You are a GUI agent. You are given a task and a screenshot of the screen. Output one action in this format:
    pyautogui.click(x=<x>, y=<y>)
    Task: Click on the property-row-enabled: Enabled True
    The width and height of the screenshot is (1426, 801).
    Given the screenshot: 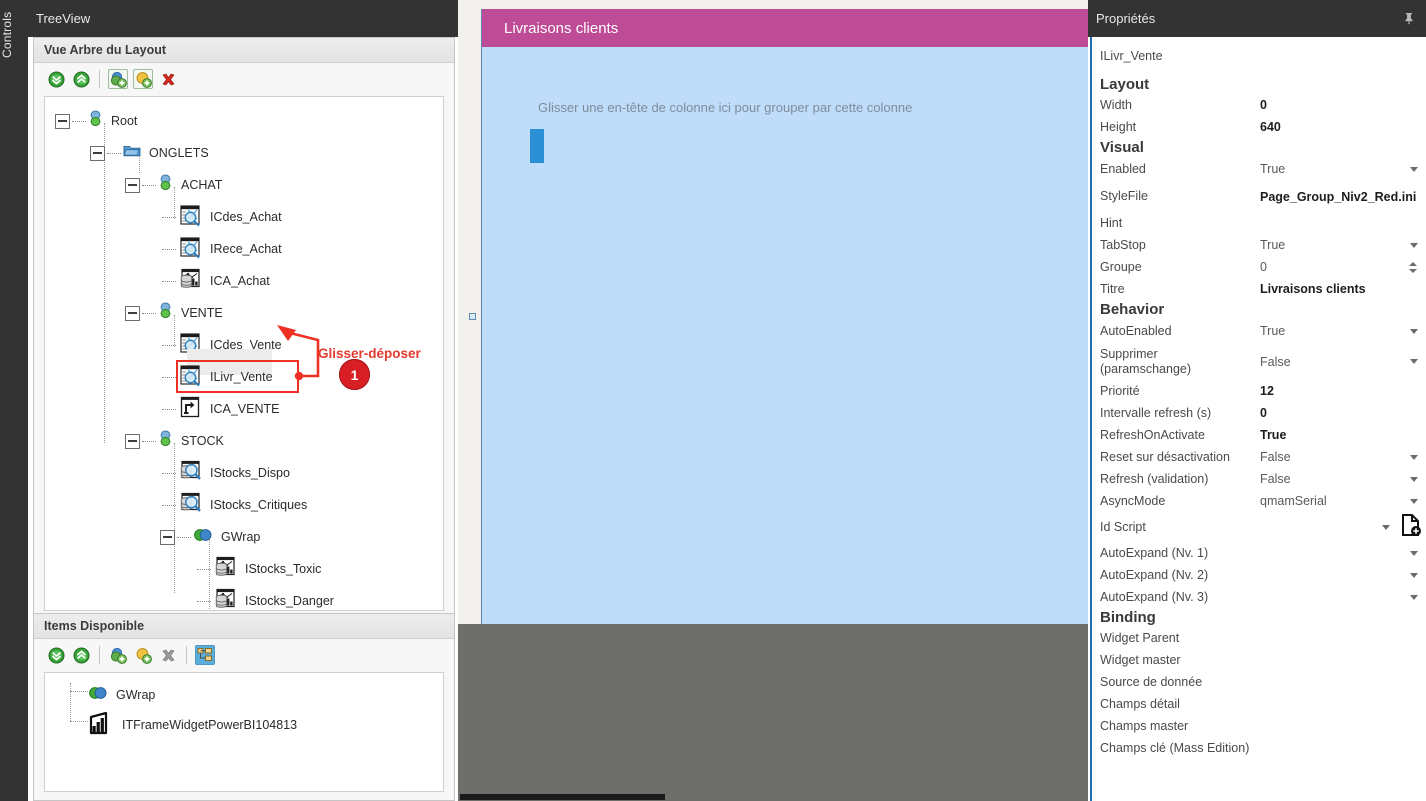 What is the action you would take?
    pyautogui.click(x=1259, y=169)
    